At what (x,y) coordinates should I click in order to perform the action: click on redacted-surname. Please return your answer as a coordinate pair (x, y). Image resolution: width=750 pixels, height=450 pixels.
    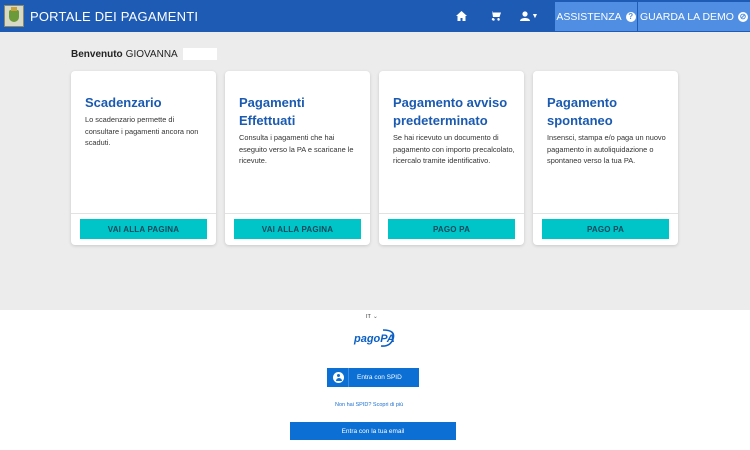
    Looking at the image, I should click on (199, 54).